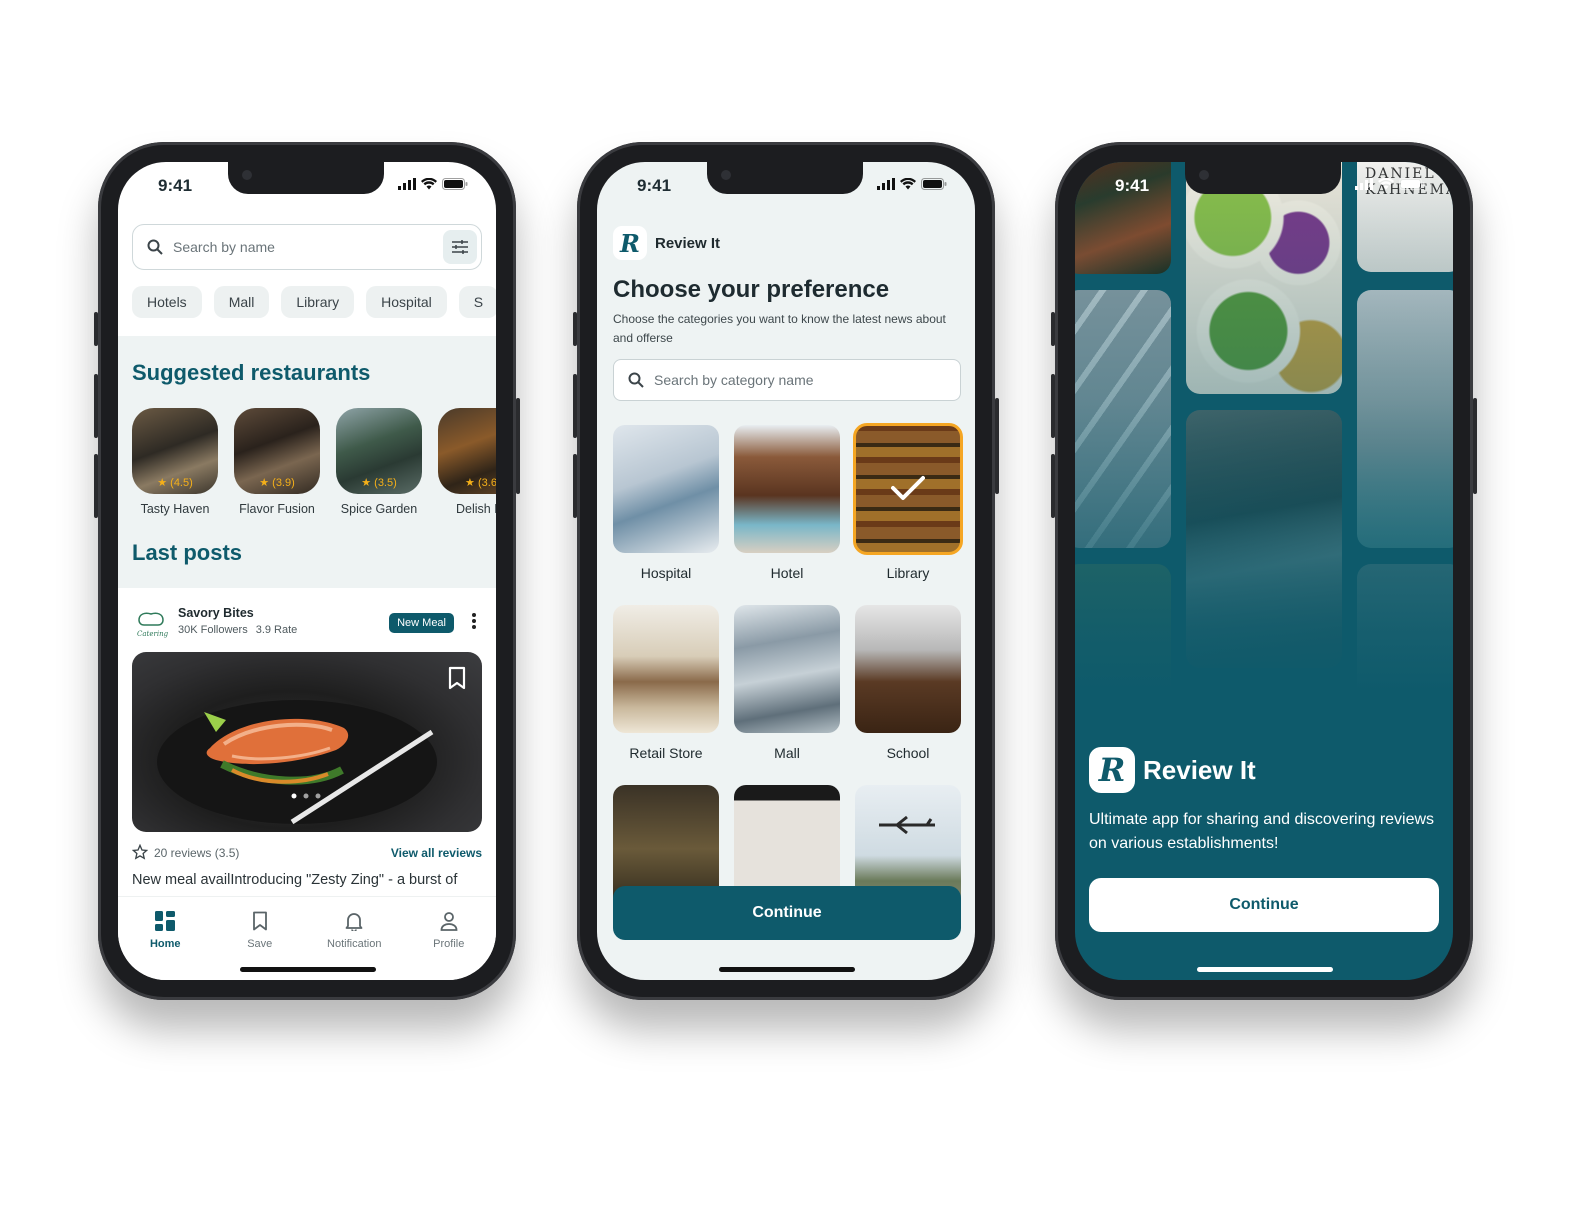 This screenshot has width=1584, height=1224. I want to click on category-label: Mall, so click(787, 753).